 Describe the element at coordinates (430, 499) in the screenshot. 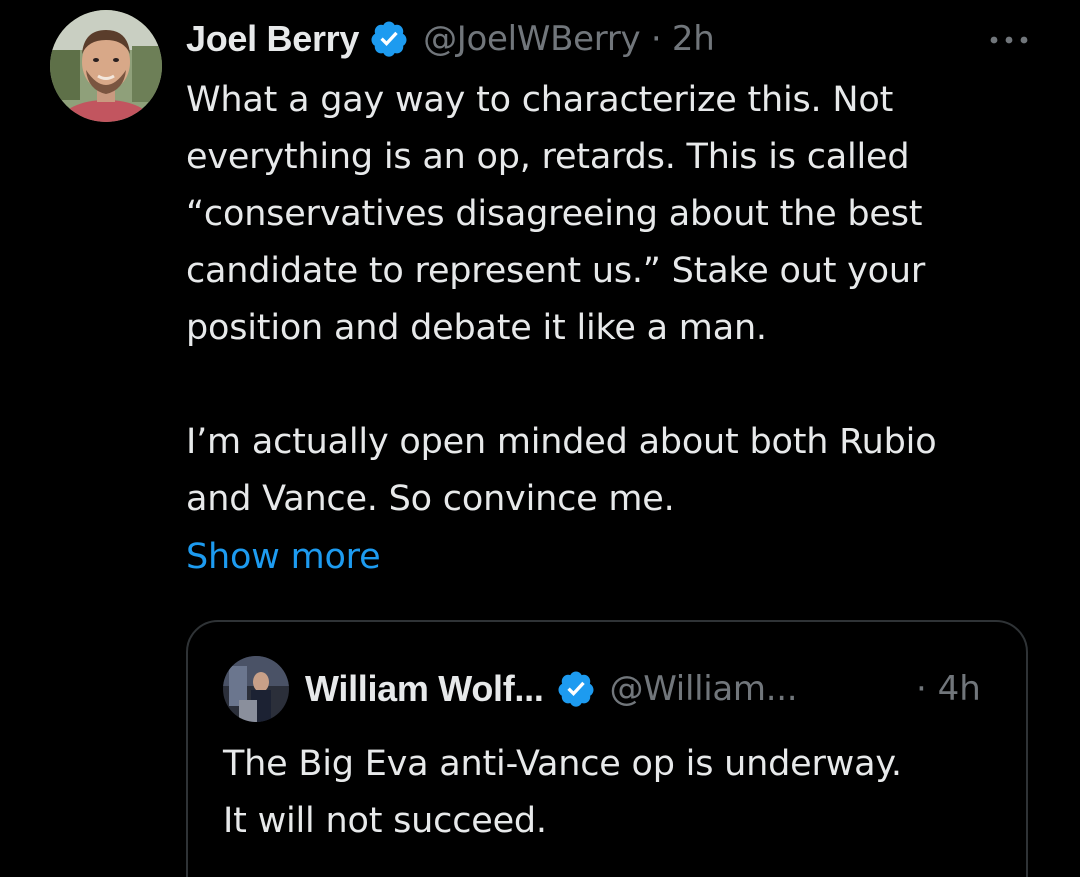

I see `tweet-text-line: and Vance. So convince me.` at that location.